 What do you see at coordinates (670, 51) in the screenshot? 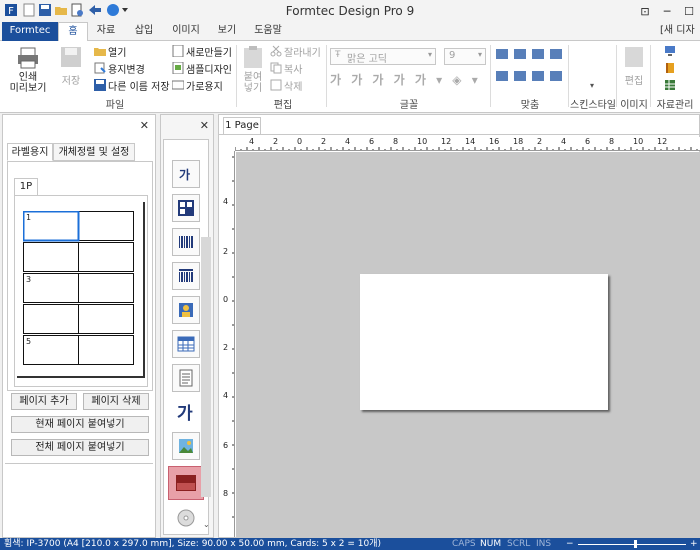
I see `monitor-icon` at bounding box center [670, 51].